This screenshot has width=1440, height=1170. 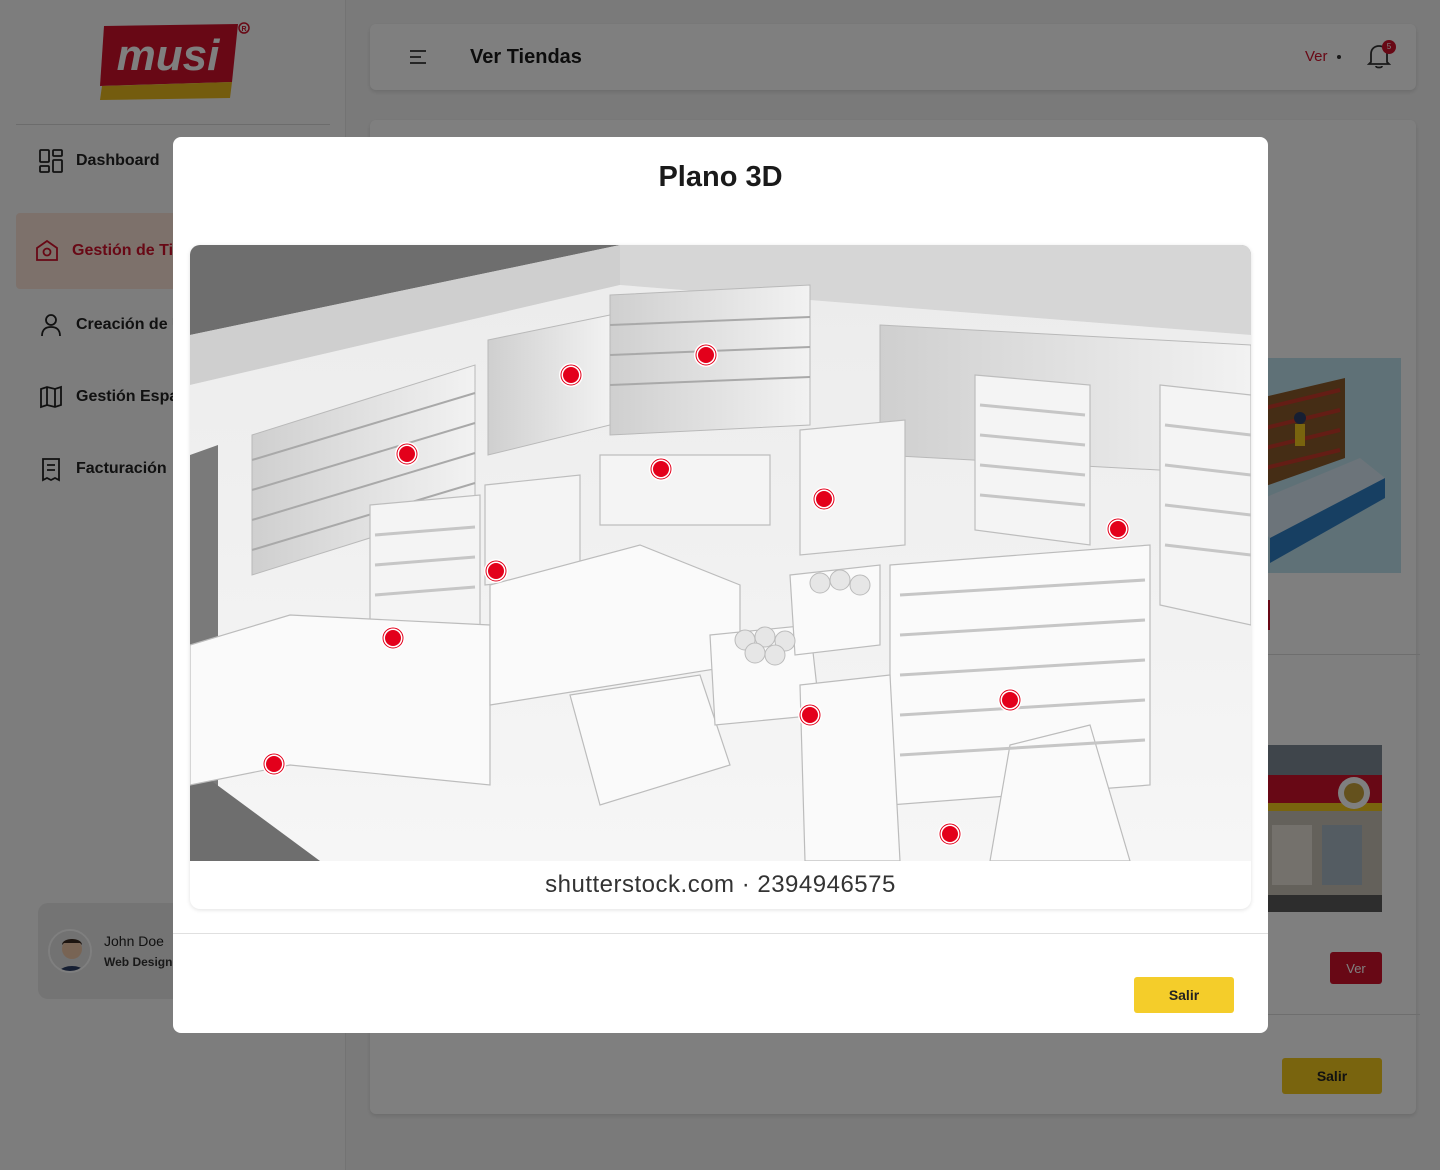 What do you see at coordinates (720, 177) in the screenshot?
I see `modal-title: Plano 3D` at bounding box center [720, 177].